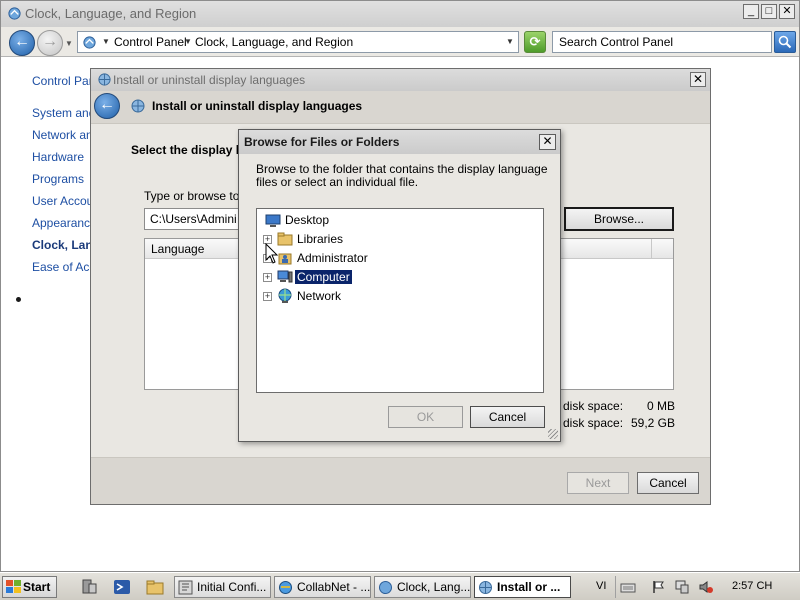 This screenshot has height=600, width=800. I want to click on search-icon, so click(785, 42).